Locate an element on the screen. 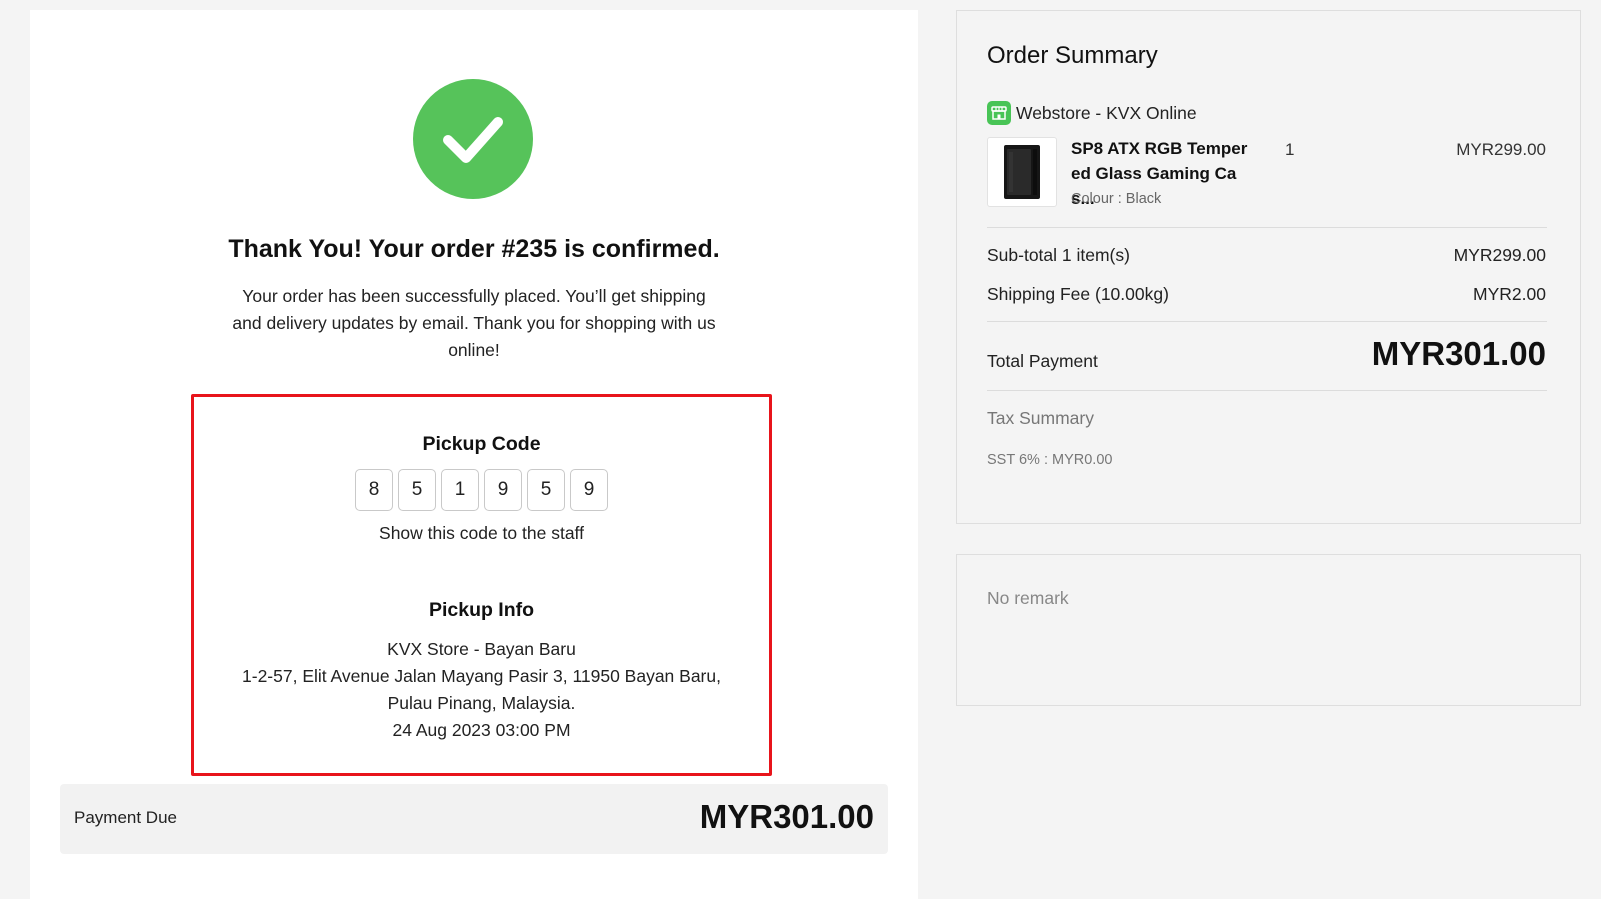  pickup-address-line2: Pulau Pinang, Malaysia. is located at coordinates (481, 703).